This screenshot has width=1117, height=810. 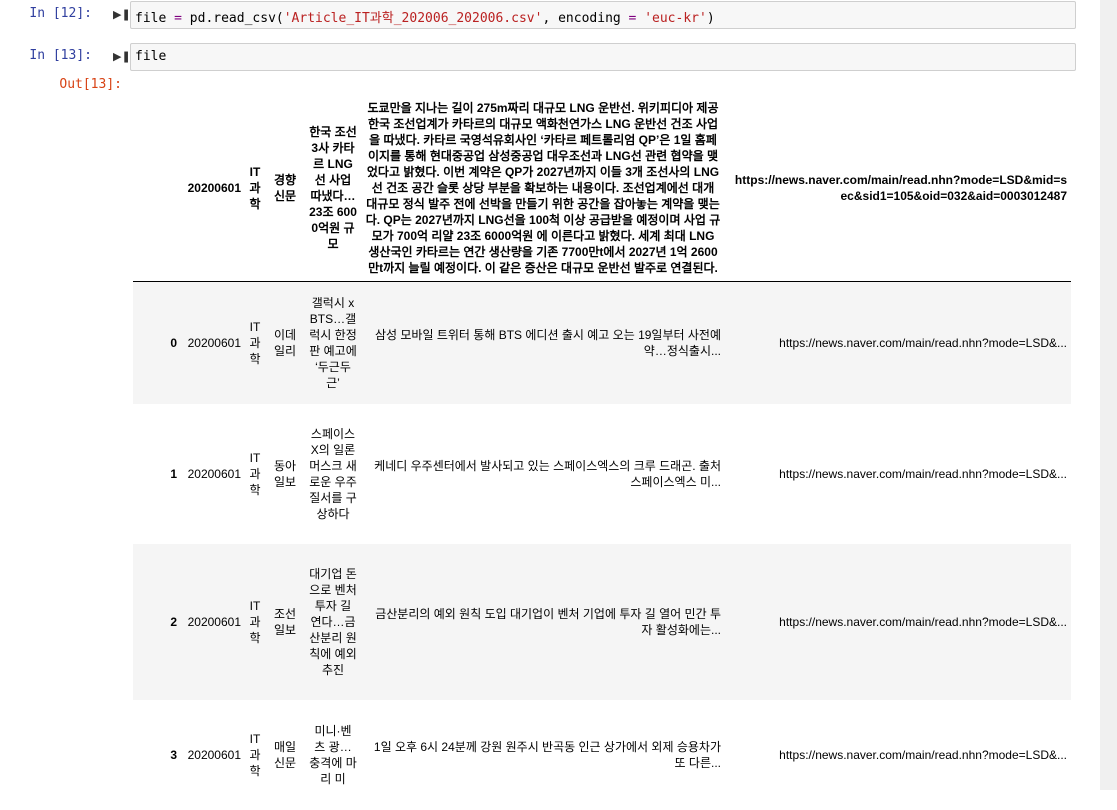 I want to click on code-token: 'Article_IT과학_202006_202006.csv', so click(x=413, y=18).